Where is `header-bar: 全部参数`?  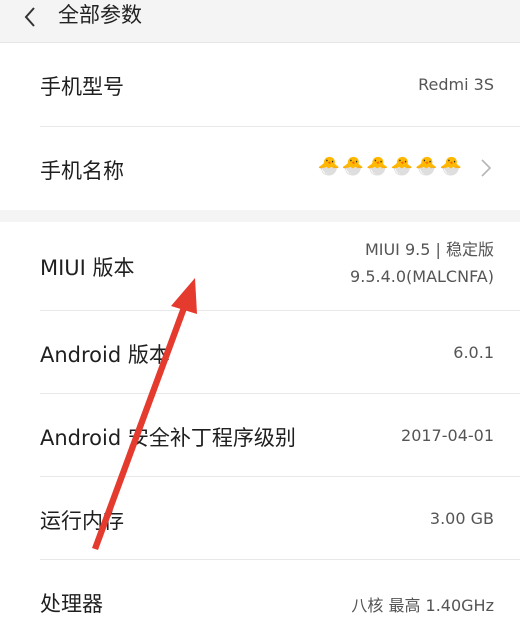 header-bar: 全部参数 is located at coordinates (260, 21).